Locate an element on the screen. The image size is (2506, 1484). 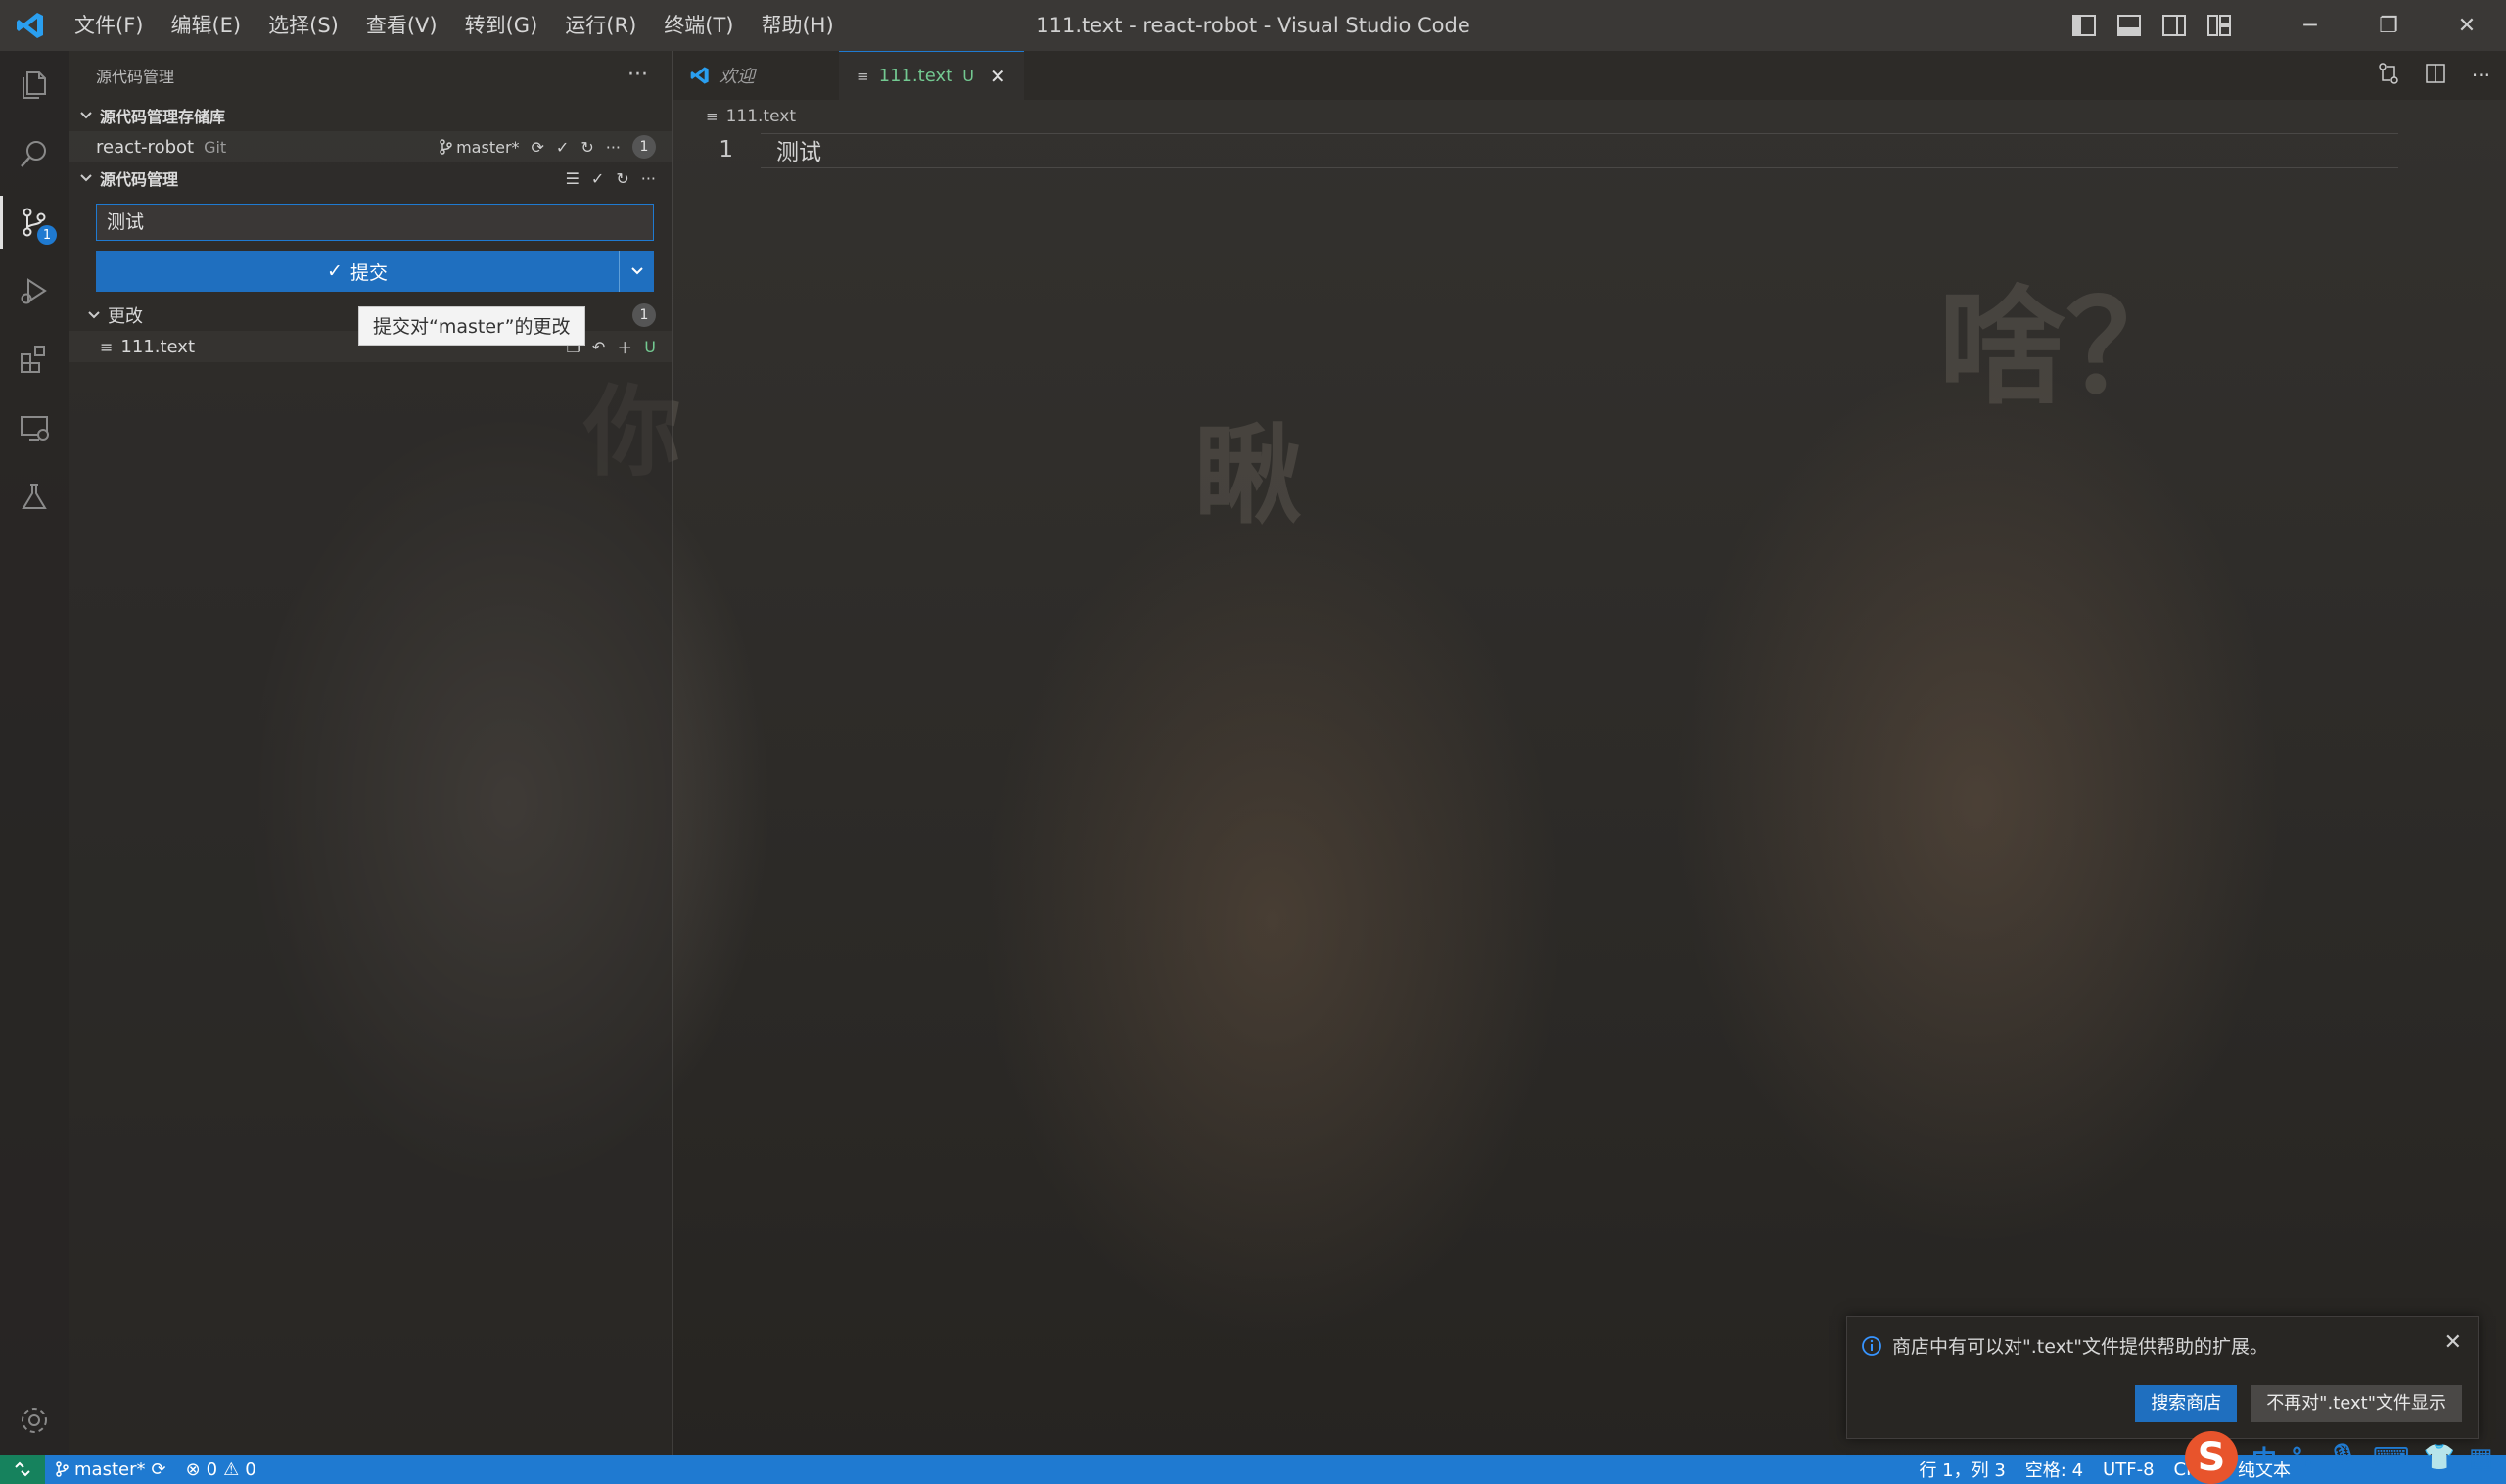
keyboard-icon: ⌨ is located at coordinates (2391, 1457).